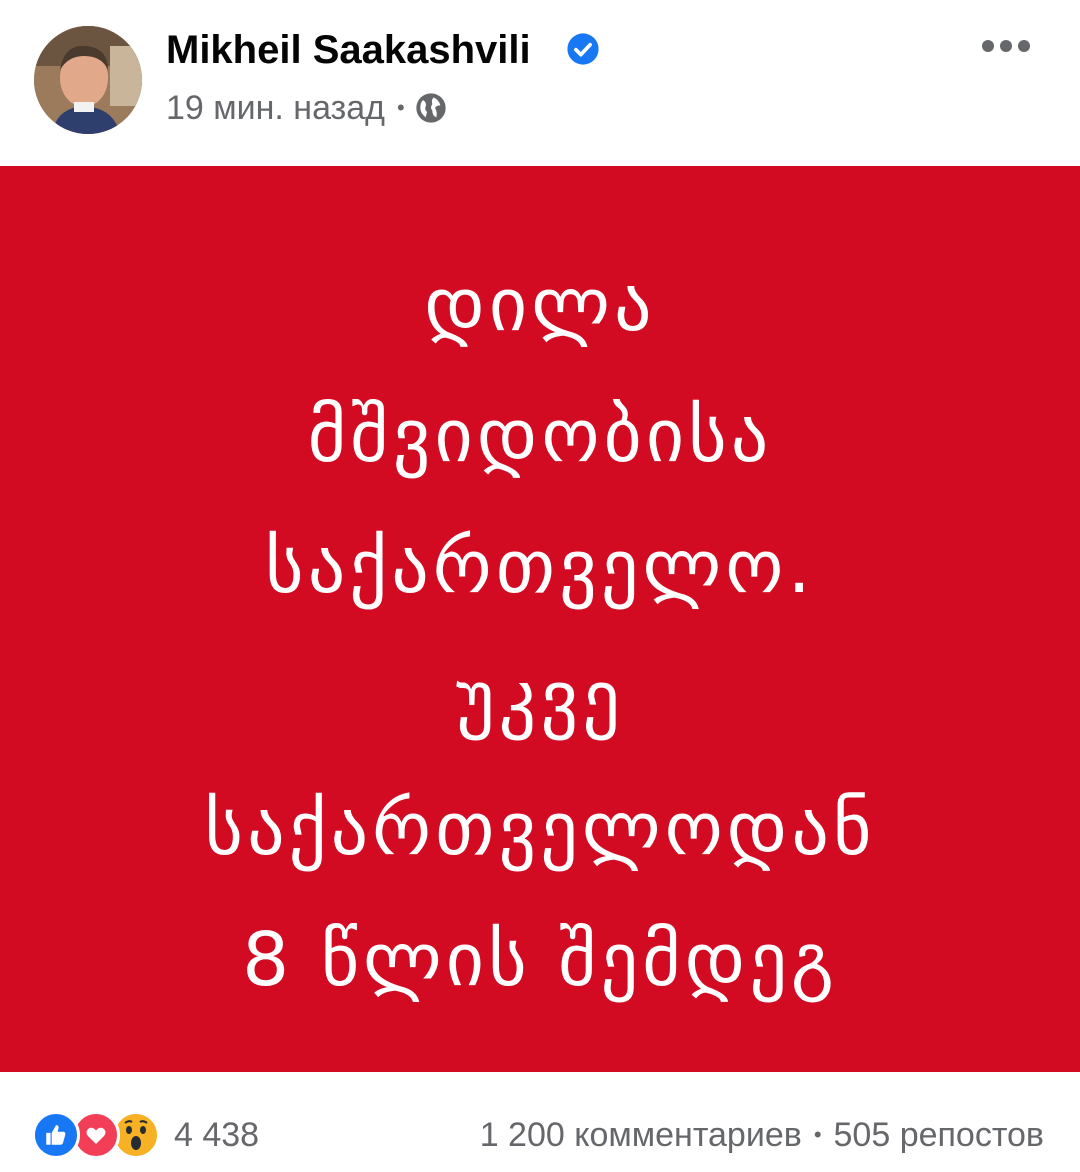 The width and height of the screenshot is (1080, 1172). Describe the element at coordinates (88, 80) in the screenshot. I see `author-avatar` at that location.